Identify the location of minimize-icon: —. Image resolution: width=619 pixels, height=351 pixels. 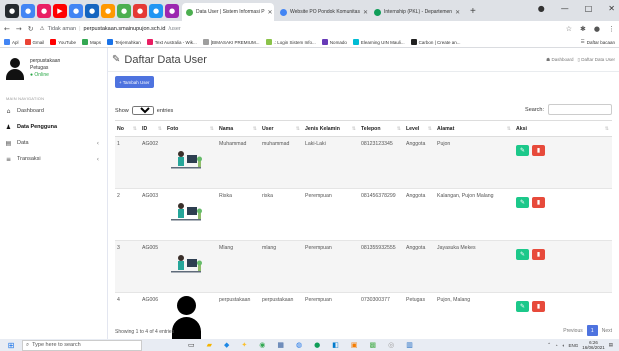
(565, 8).